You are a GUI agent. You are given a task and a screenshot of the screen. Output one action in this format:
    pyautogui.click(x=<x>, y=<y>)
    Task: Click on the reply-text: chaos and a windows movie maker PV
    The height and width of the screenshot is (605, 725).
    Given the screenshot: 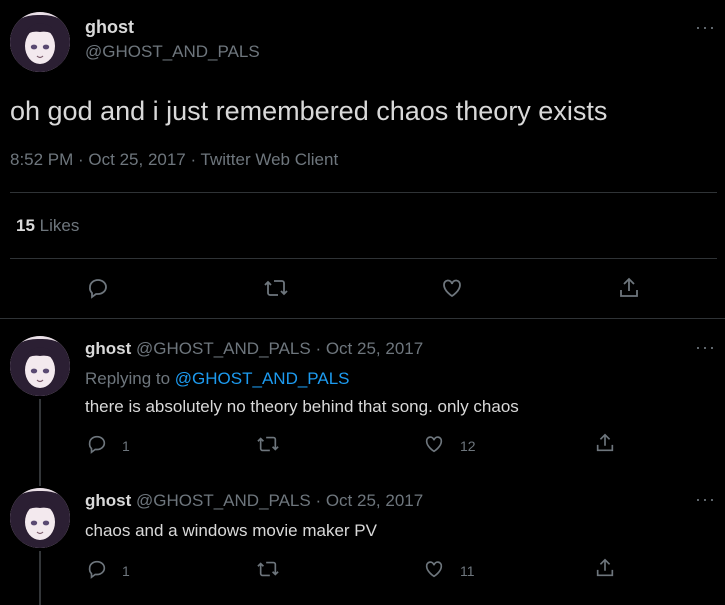 What is the action you would take?
    pyautogui.click(x=231, y=530)
    